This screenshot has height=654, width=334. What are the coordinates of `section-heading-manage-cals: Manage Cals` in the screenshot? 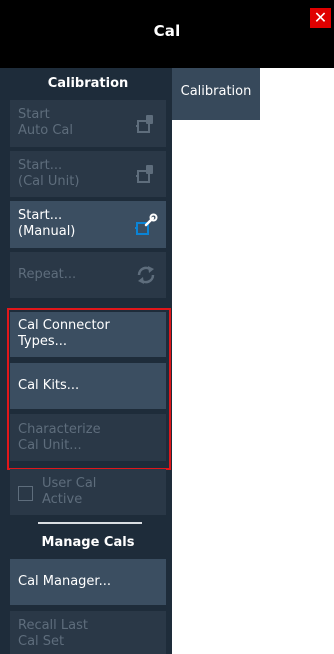 It's located at (88, 542).